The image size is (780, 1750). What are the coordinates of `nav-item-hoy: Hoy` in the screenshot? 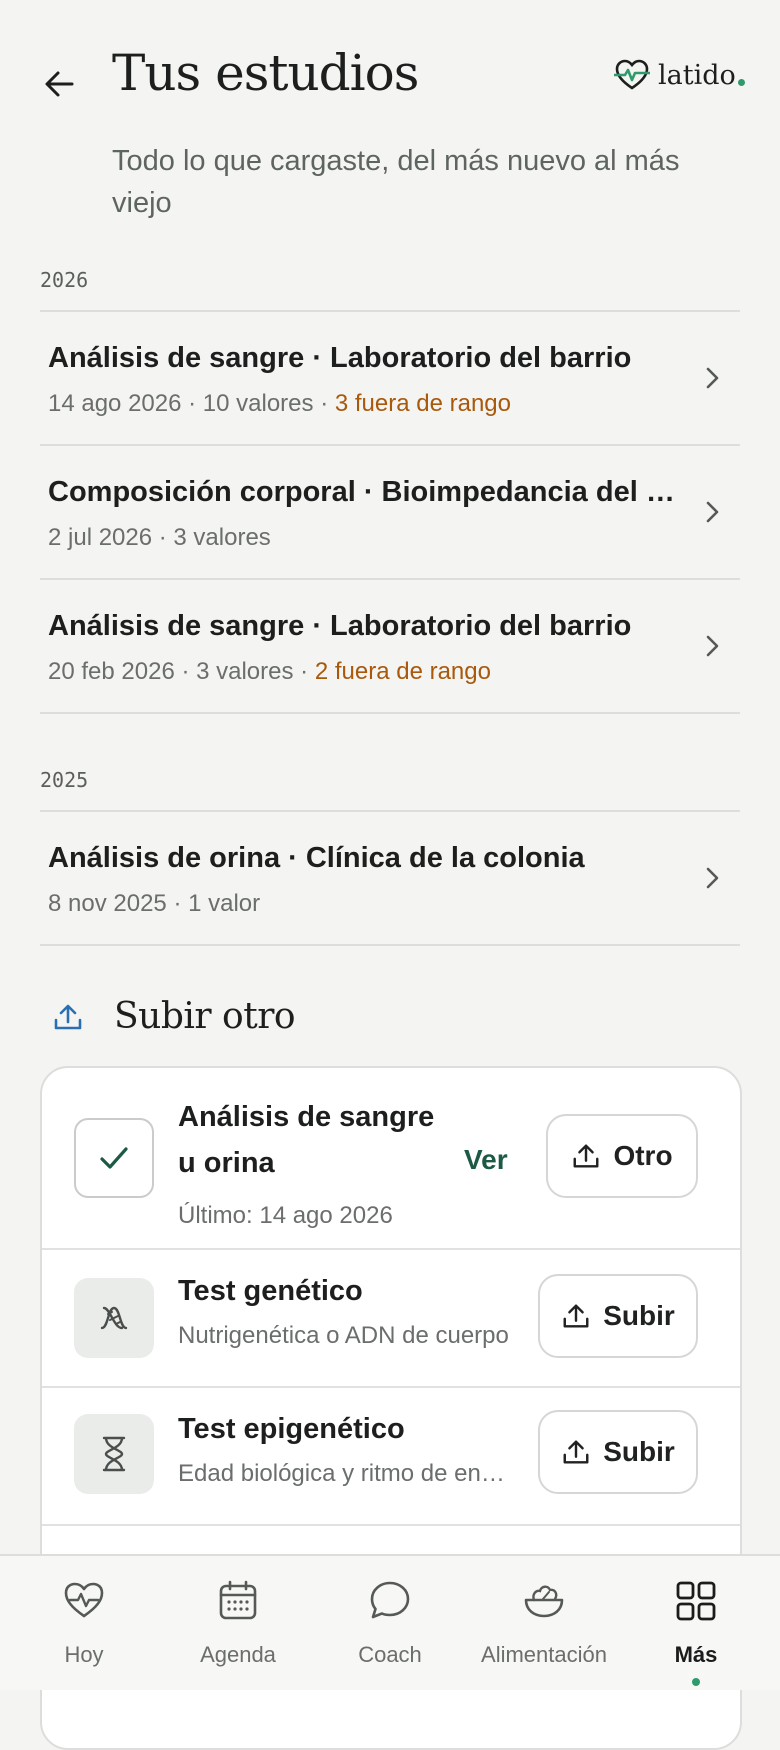 It's located at (84, 1623).